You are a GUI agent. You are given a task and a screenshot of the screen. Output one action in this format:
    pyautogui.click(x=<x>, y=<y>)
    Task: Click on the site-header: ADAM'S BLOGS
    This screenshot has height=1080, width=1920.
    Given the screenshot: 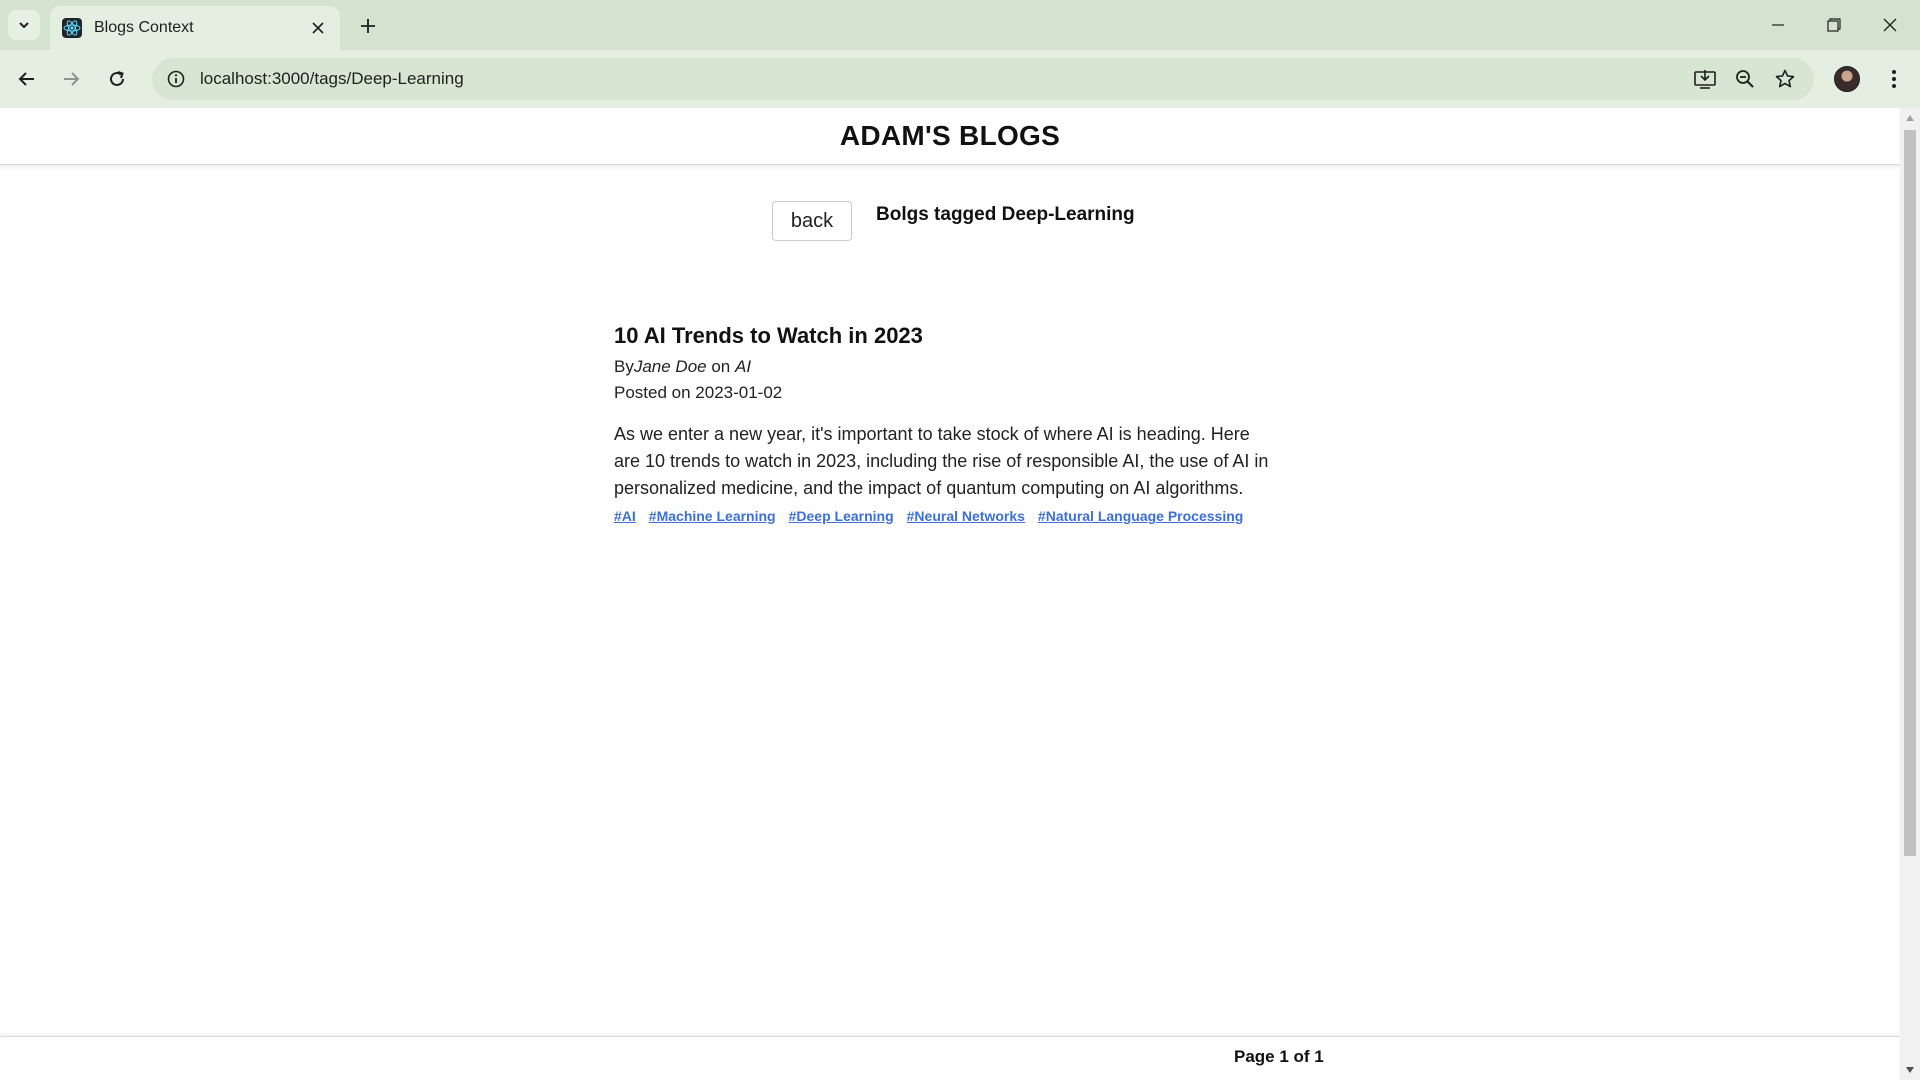 What is the action you would take?
    pyautogui.click(x=950, y=136)
    